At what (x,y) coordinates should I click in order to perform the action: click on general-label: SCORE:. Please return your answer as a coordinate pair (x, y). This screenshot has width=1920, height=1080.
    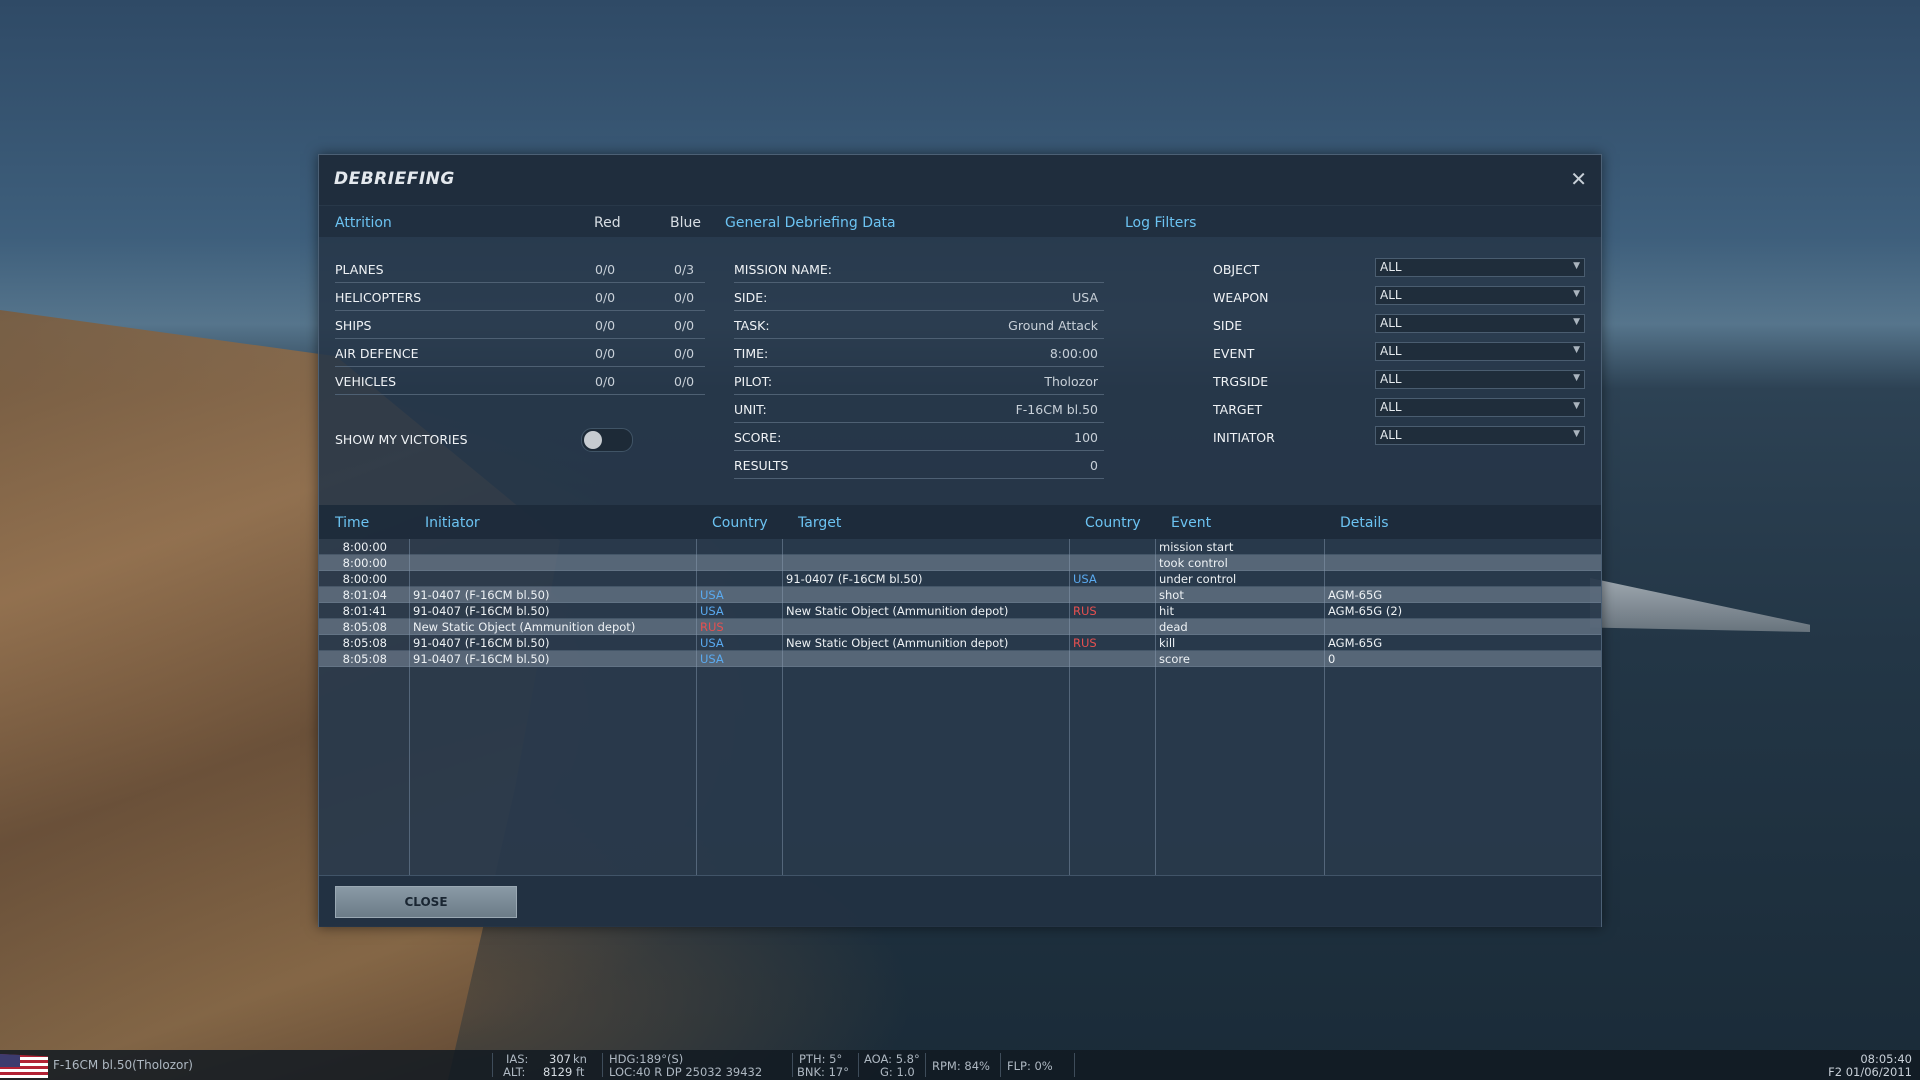
    Looking at the image, I should click on (758, 437).